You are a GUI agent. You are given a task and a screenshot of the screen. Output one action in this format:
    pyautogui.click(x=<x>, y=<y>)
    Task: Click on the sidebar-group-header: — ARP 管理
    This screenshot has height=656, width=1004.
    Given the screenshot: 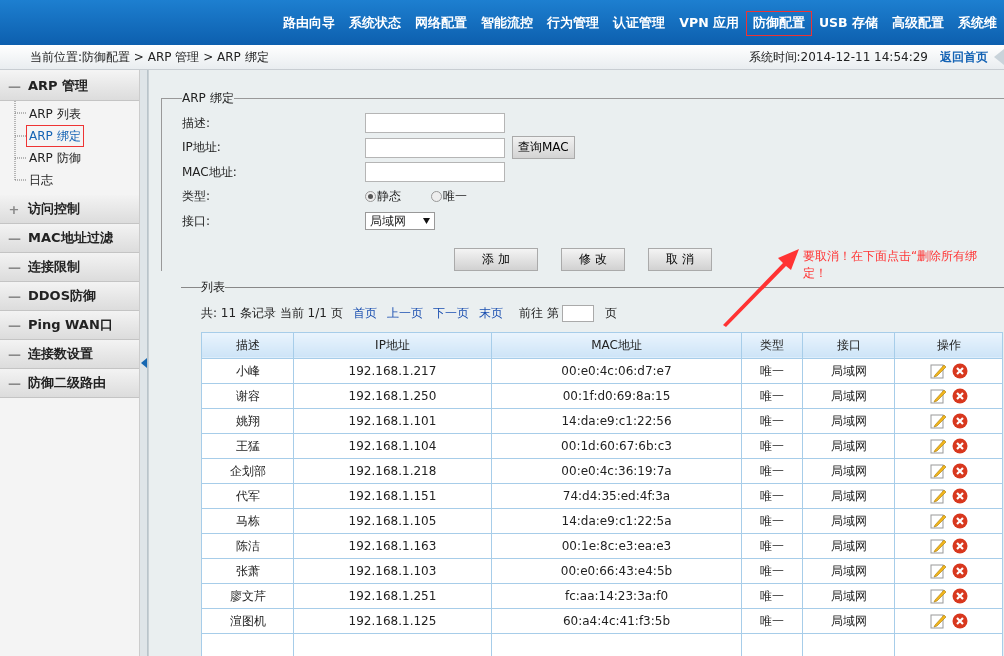 What is the action you would take?
    pyautogui.click(x=69, y=86)
    